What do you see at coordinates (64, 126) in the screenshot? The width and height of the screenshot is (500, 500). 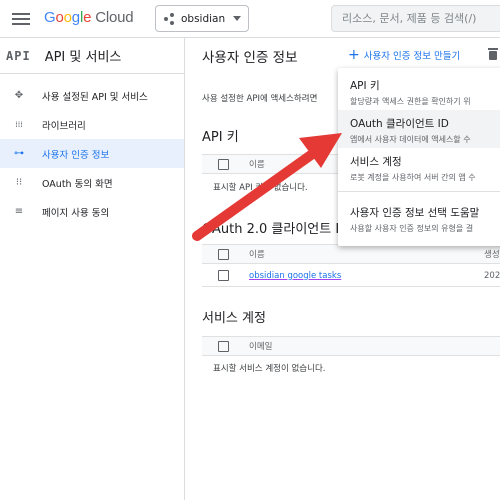 I see `sidebar-item-label: 라이브러리` at bounding box center [64, 126].